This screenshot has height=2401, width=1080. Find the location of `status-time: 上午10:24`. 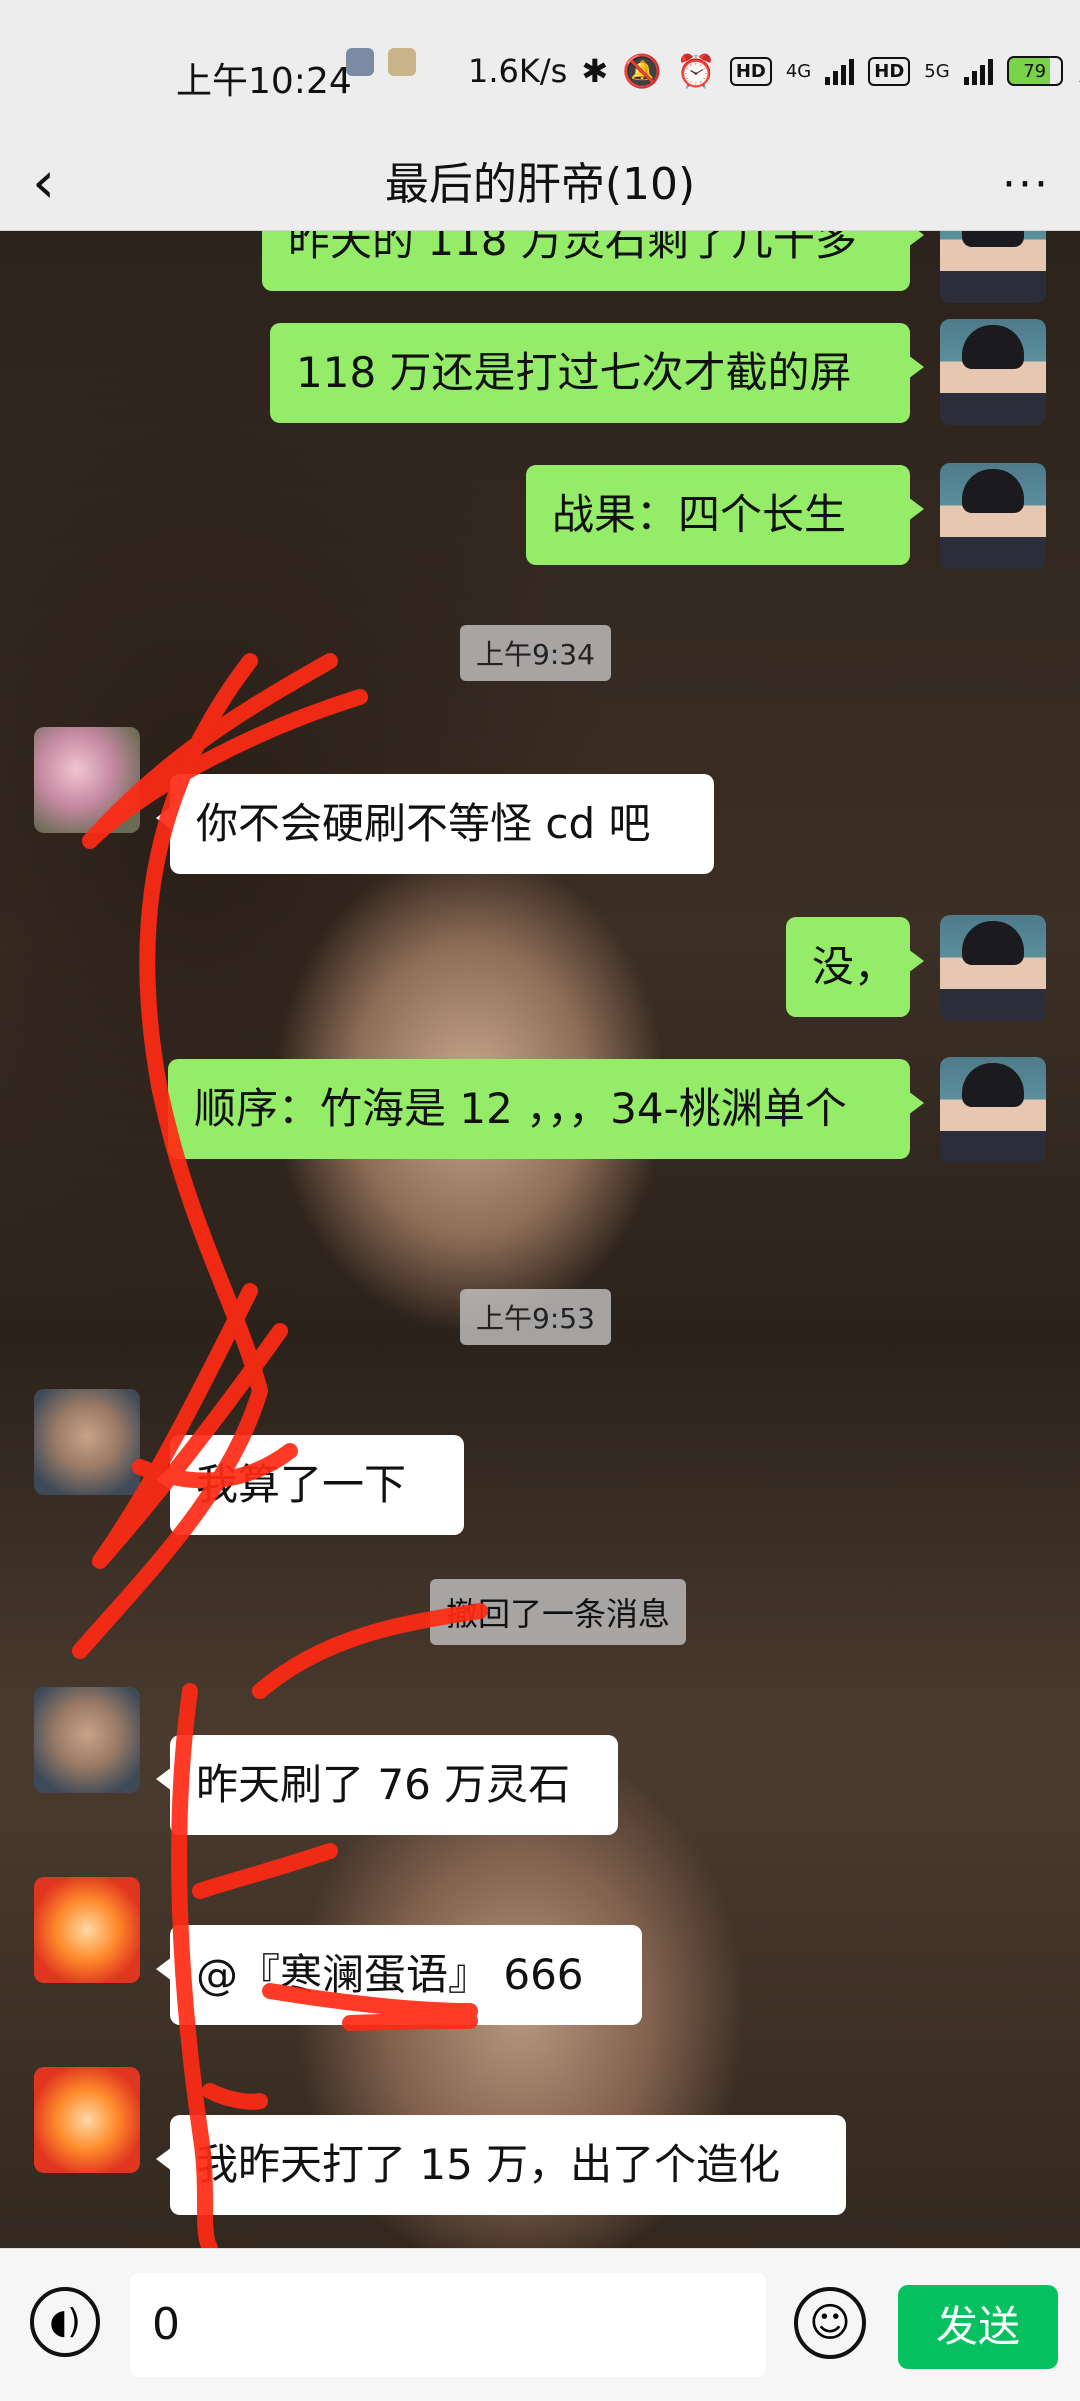

status-time: 上午10:24 is located at coordinates (264, 81).